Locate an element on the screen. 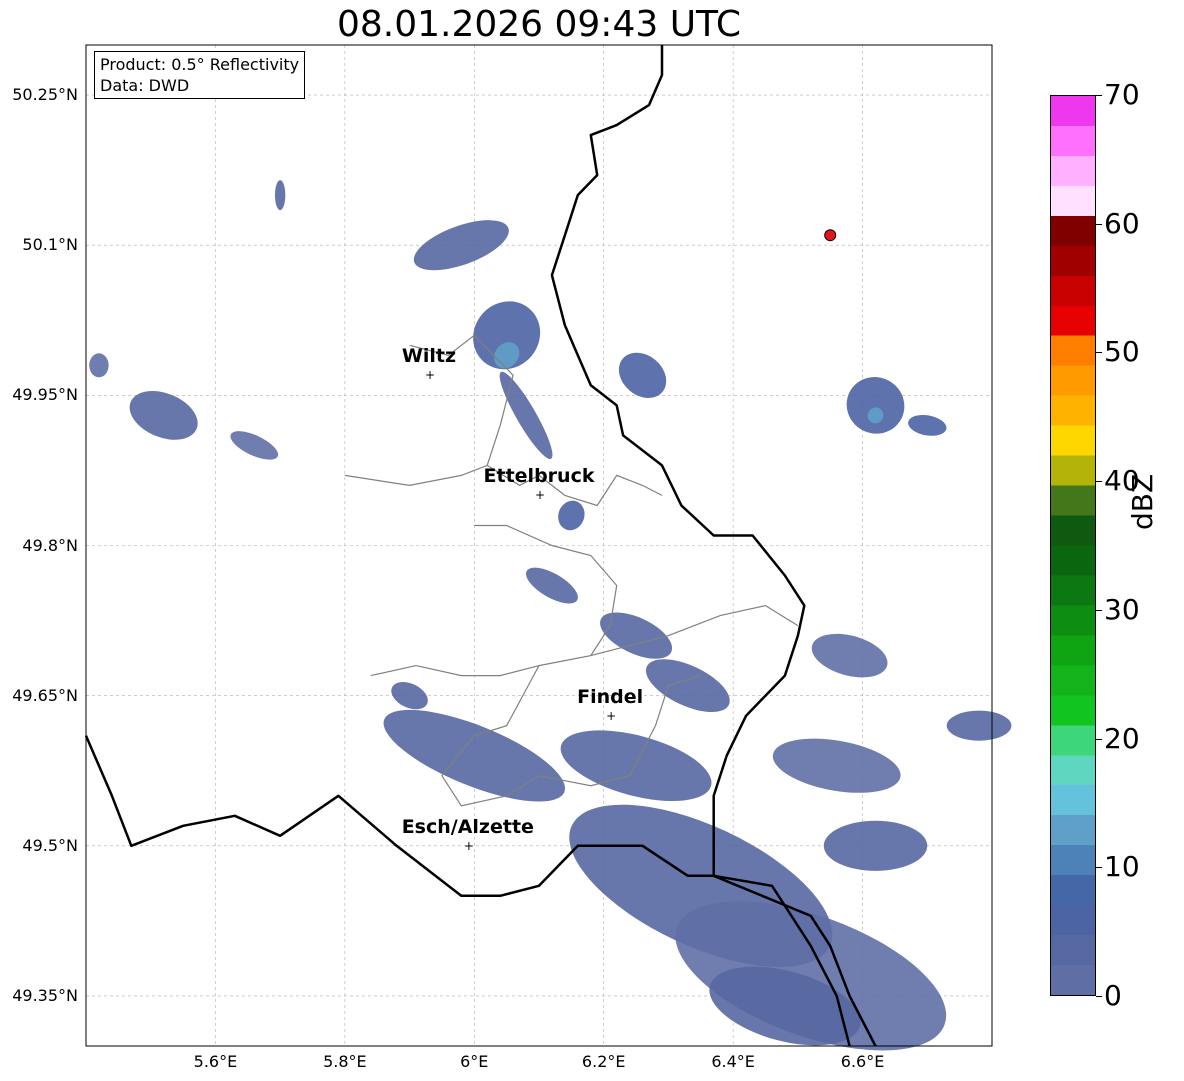 The image size is (1184, 1081). y-tick-label: 49.95°N is located at coordinates (45, 395).